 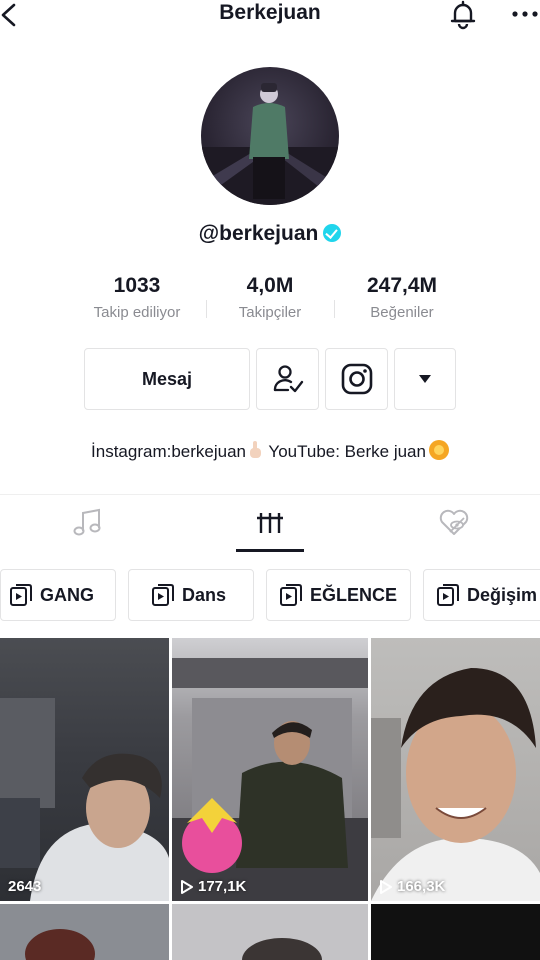 I want to click on playlist-label: Dans, so click(x=204, y=594).